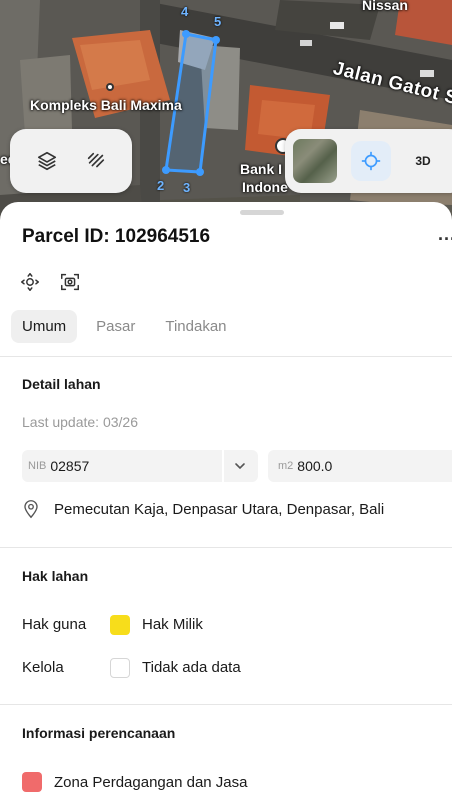  I want to click on chevron-down-icon, so click(240, 468).